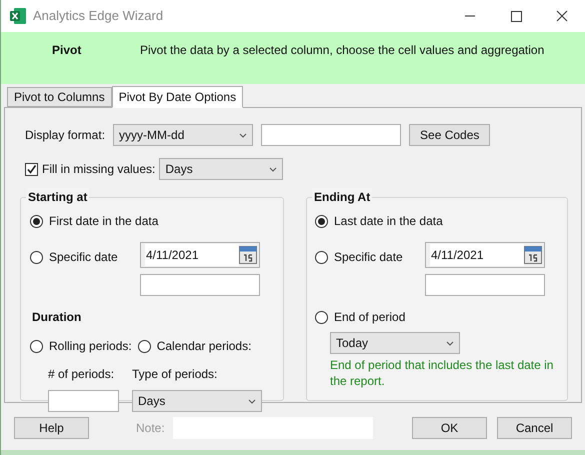 This screenshot has width=585, height=455. Describe the element at coordinates (395, 343) in the screenshot. I see `period-end-dropdown: Today` at that location.